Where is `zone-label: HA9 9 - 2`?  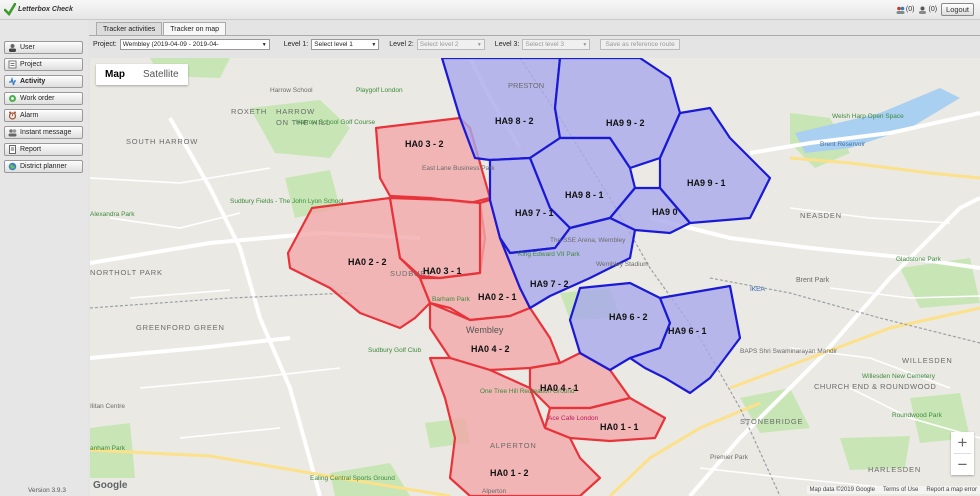 zone-label: HA9 9 - 2 is located at coordinates (625, 123).